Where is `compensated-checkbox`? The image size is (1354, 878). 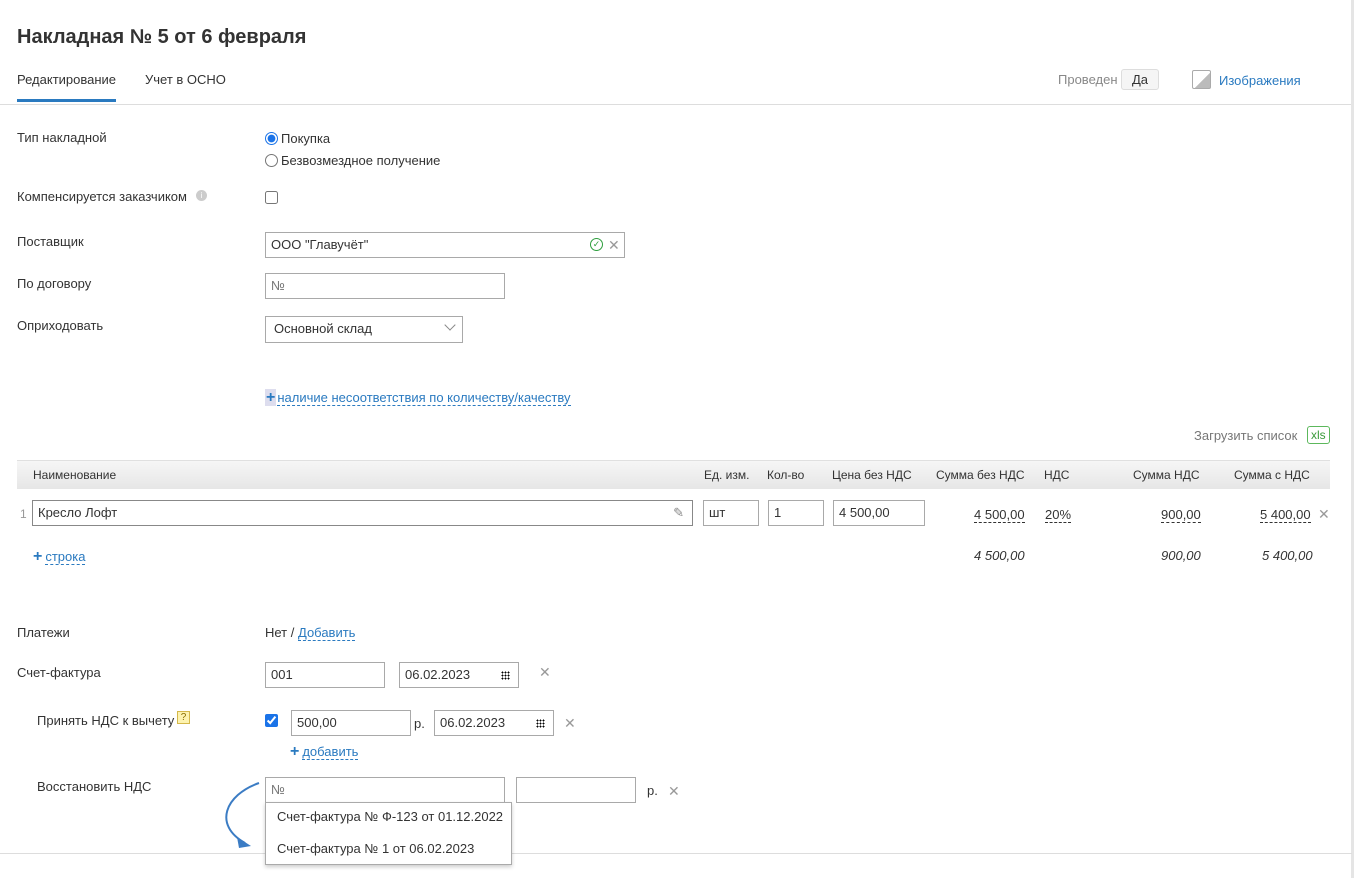
compensated-checkbox is located at coordinates (271, 197).